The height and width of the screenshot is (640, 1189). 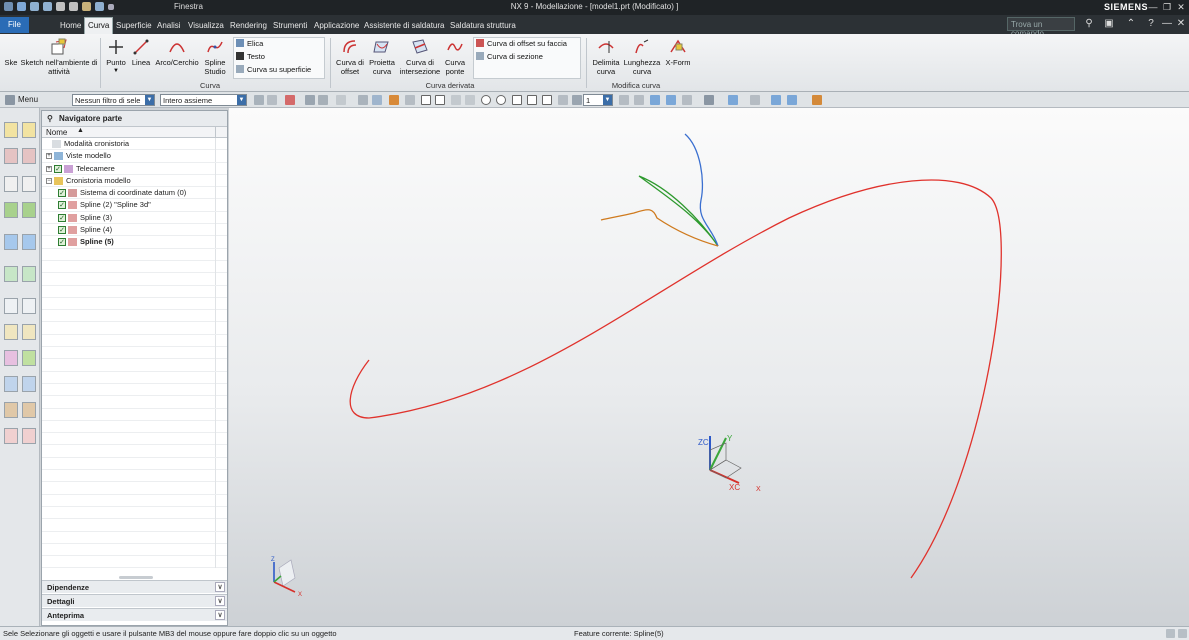 I want to click on chevron-down-icon: ∨, so click(x=220, y=615).